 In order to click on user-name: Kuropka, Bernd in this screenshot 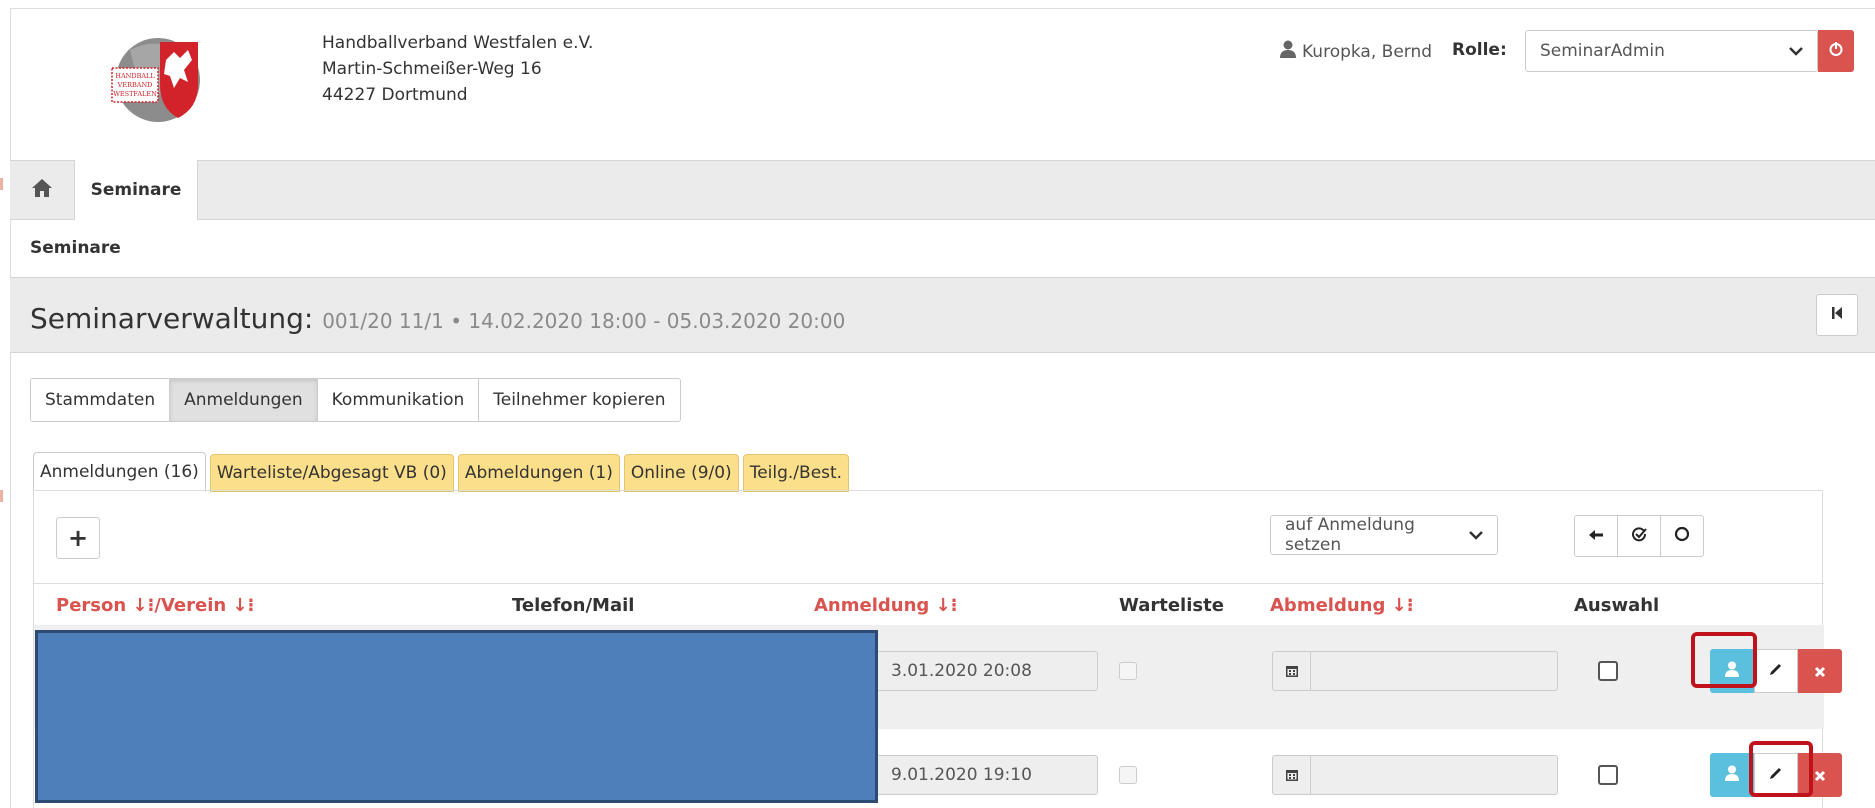, I will do `click(1367, 51)`.